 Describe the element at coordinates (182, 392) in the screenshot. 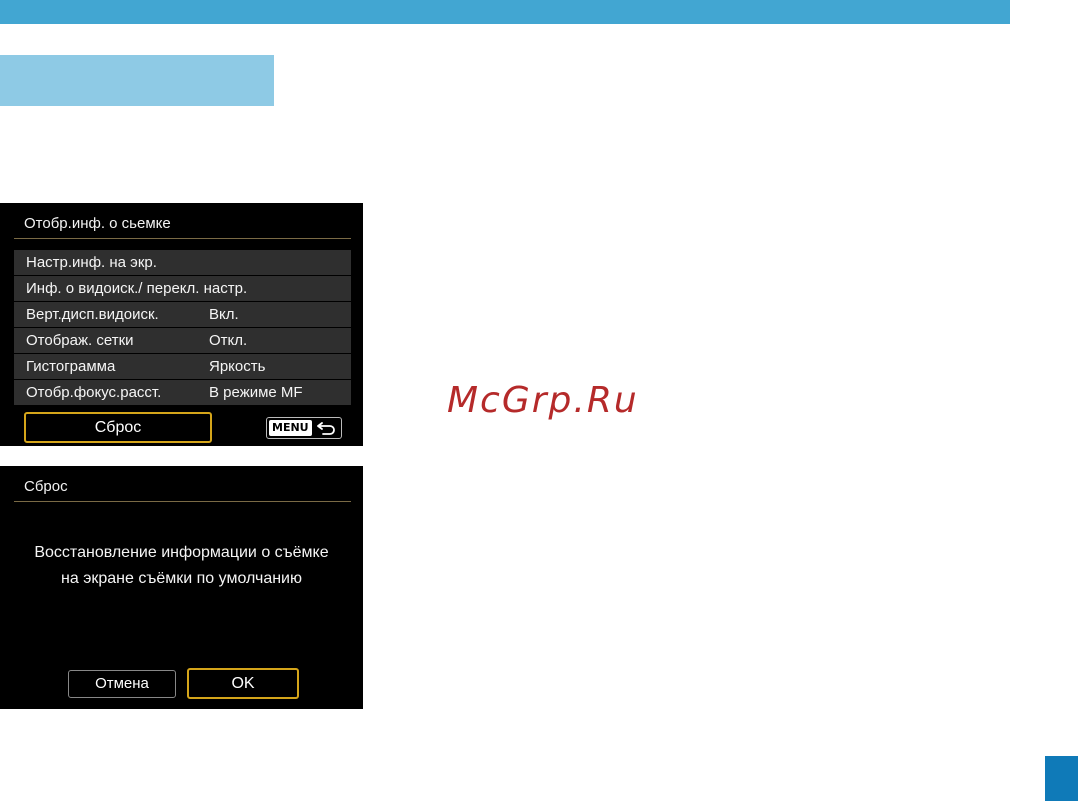

I see `menu-item-focus-distance: Отобр.фокус.расст. В режиме MF` at that location.